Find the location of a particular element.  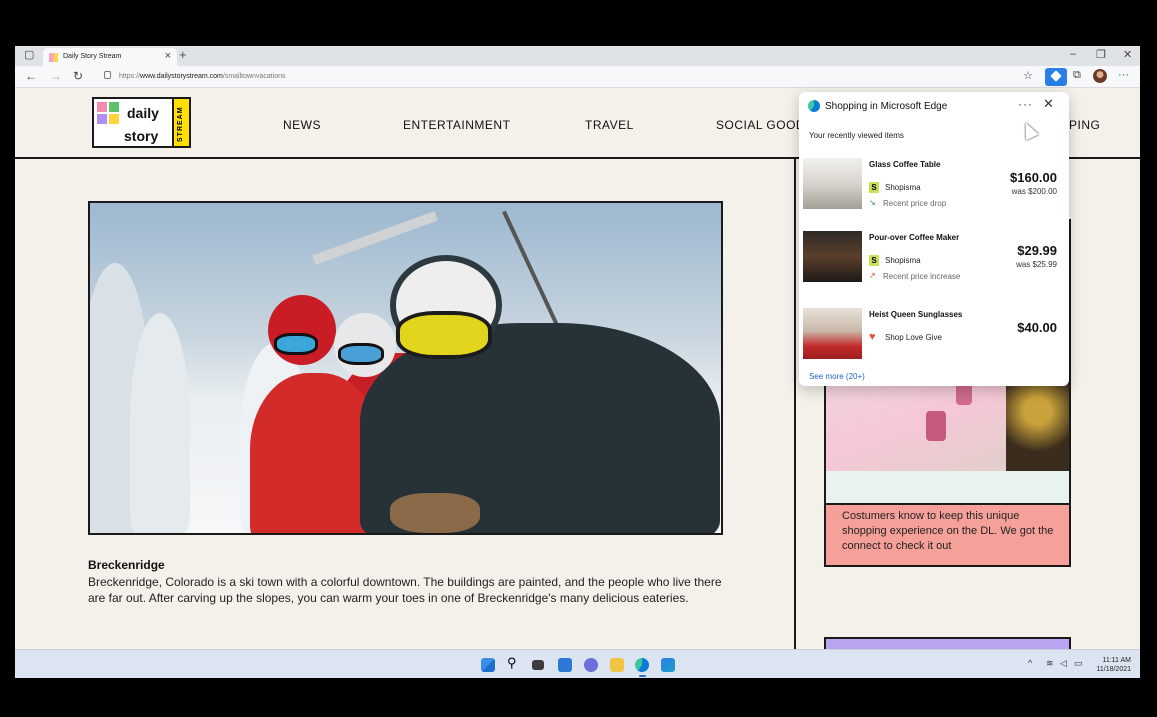

nav-news: NEWS is located at coordinates (302, 125).